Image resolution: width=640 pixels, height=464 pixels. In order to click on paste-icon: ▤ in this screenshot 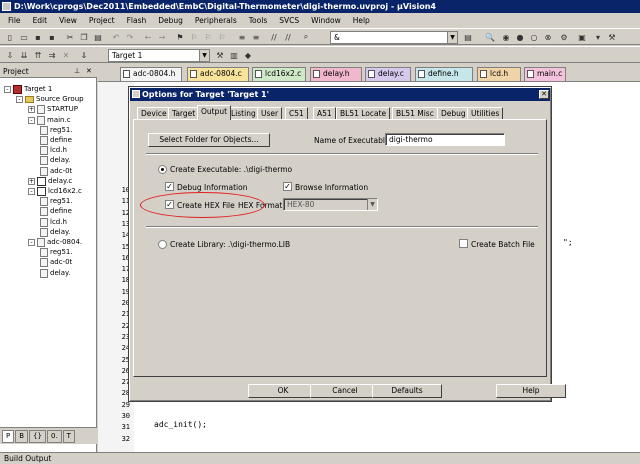, I will do `click(98, 37)`.